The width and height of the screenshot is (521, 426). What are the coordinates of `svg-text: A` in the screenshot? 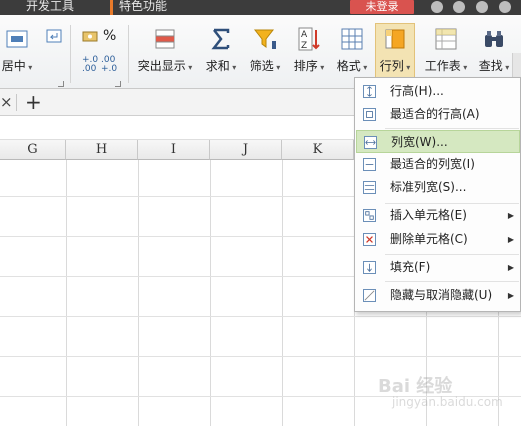 It's located at (304, 35).